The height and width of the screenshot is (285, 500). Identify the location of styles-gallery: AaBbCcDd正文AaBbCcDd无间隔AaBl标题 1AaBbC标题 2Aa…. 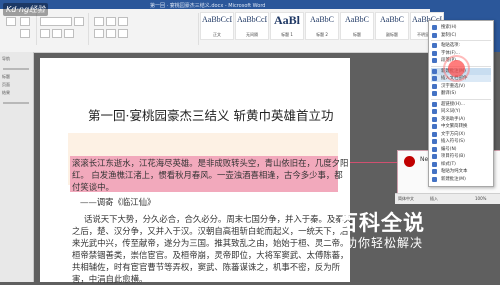
(322, 26).